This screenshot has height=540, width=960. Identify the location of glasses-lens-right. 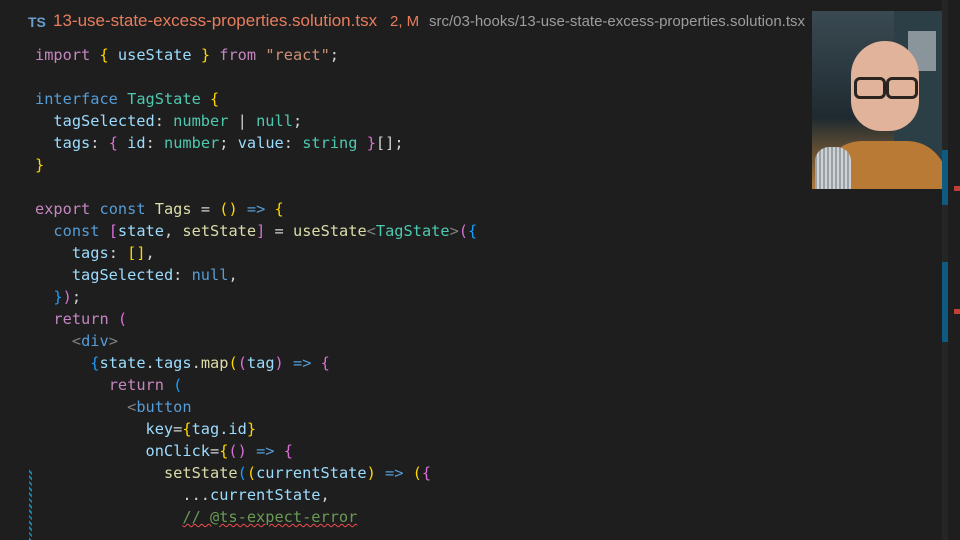
(902, 88).